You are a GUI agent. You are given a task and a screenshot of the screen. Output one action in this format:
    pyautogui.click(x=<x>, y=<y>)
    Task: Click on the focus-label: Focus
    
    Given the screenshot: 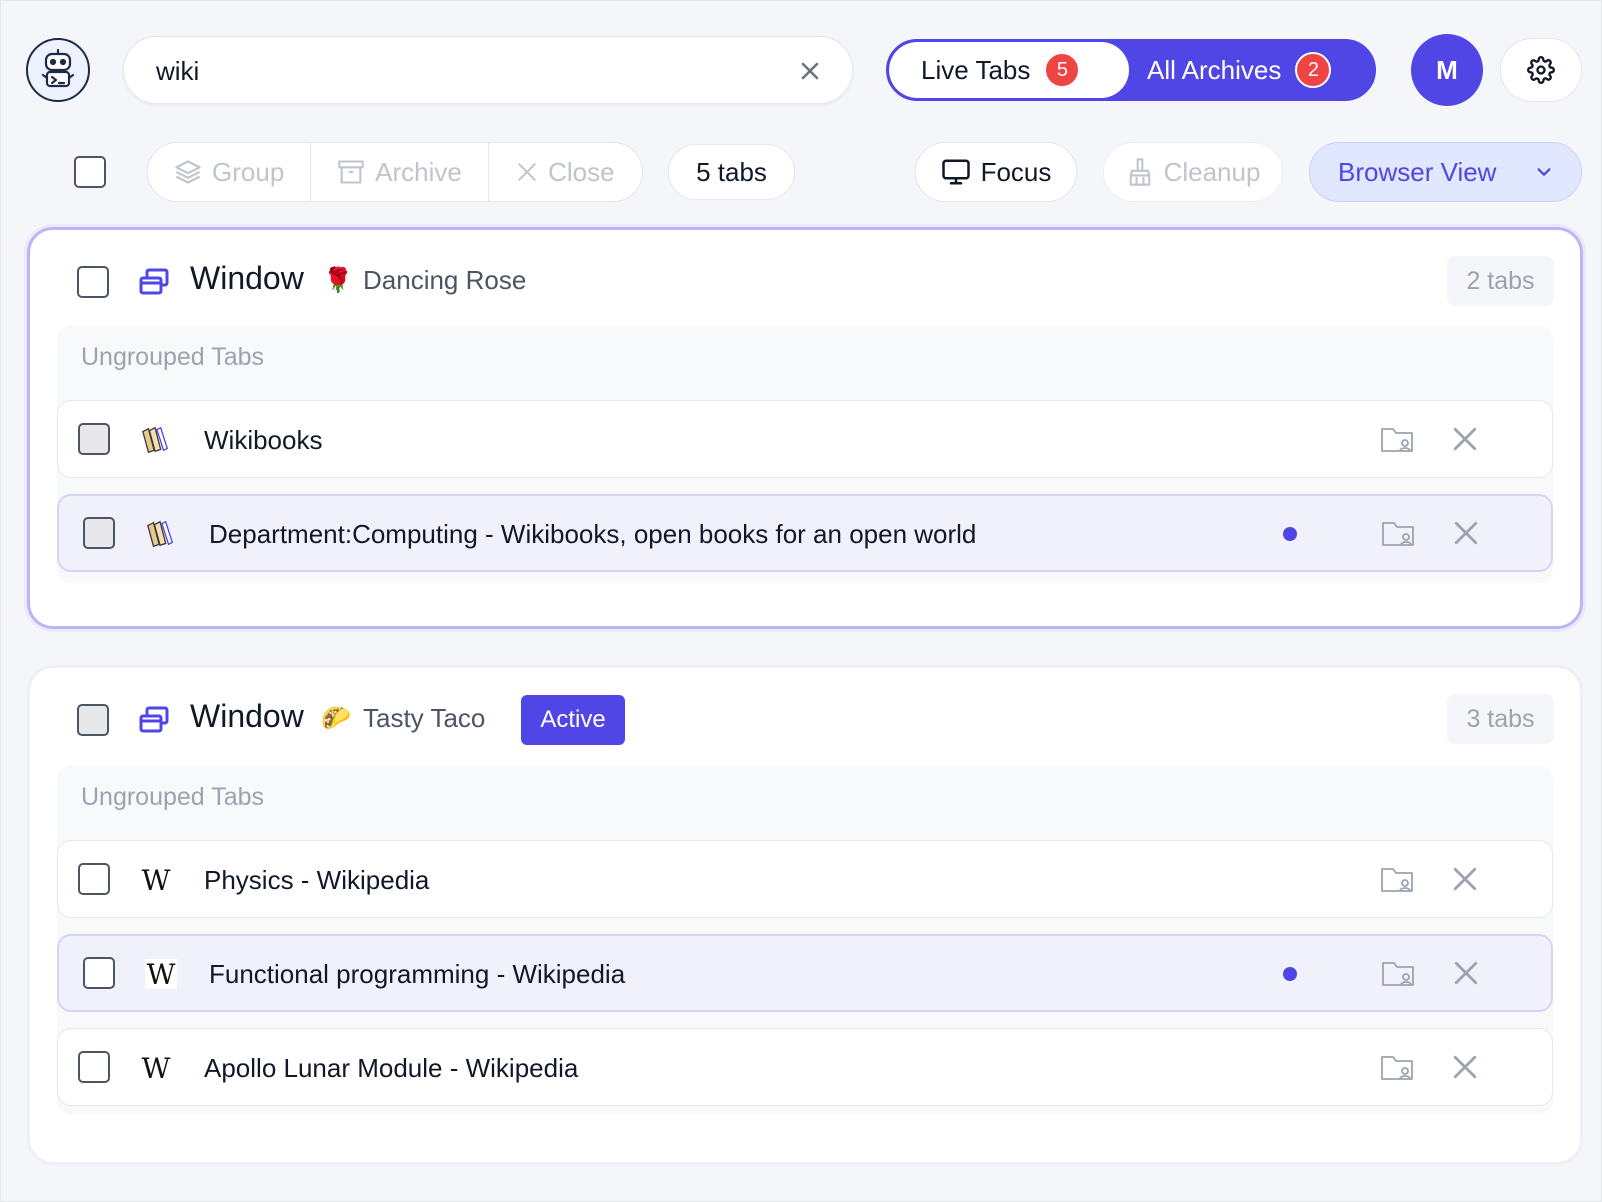 What is the action you would take?
    pyautogui.click(x=1016, y=171)
    